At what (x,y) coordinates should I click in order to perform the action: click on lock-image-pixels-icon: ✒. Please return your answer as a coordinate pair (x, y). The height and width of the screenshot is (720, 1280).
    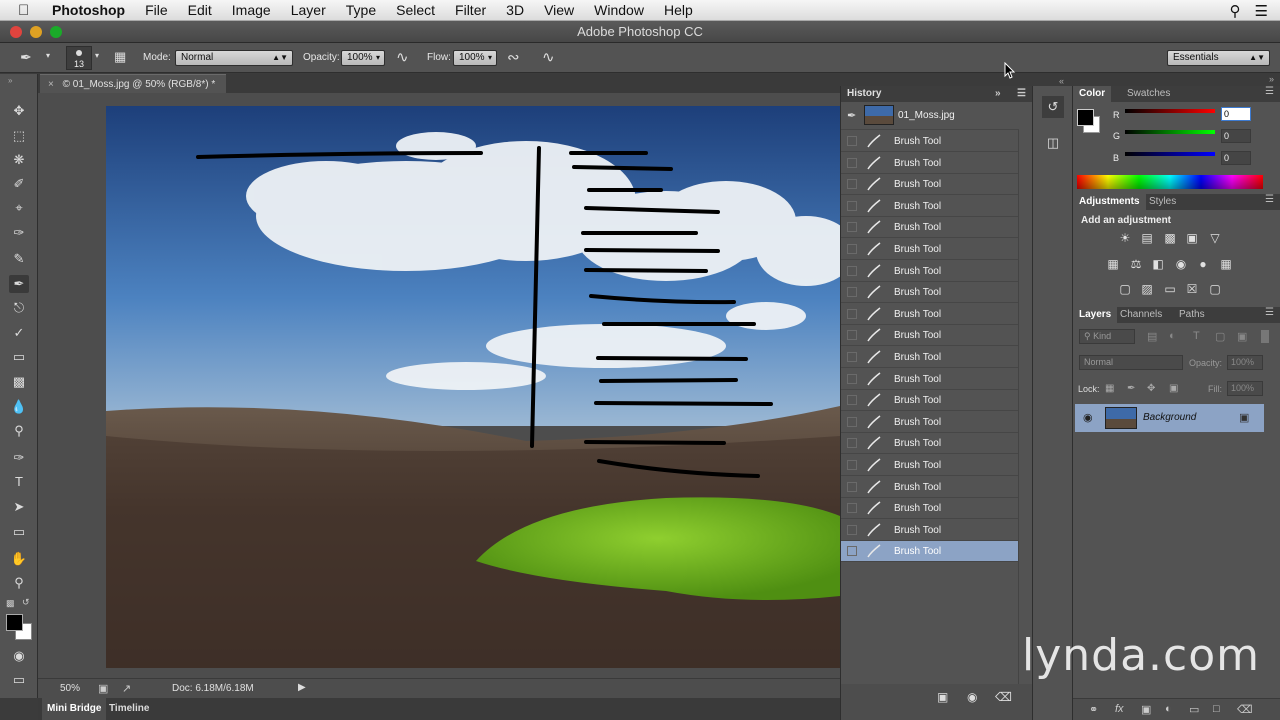
    Looking at the image, I should click on (1131, 388).